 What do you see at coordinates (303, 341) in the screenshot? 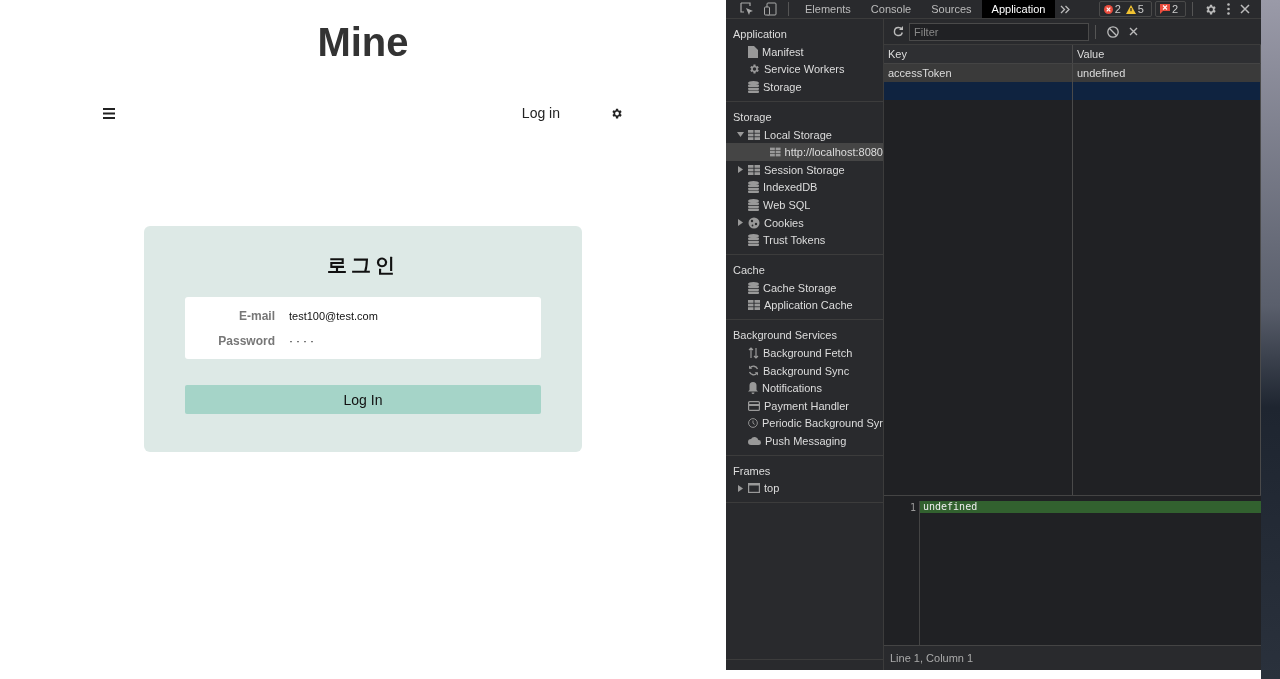
I see `password-field: ····` at bounding box center [303, 341].